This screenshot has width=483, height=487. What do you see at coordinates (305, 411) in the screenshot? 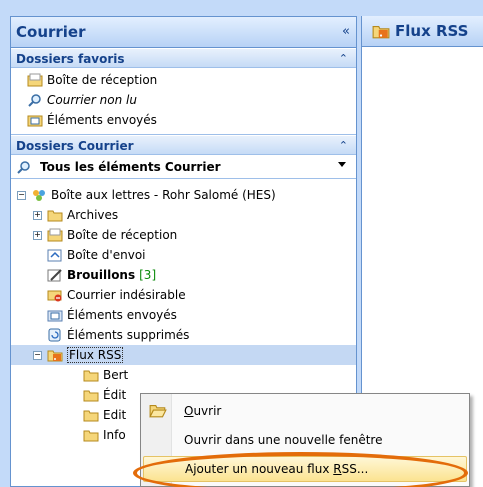
I see `menu-item-open: Ouvrir` at bounding box center [305, 411].